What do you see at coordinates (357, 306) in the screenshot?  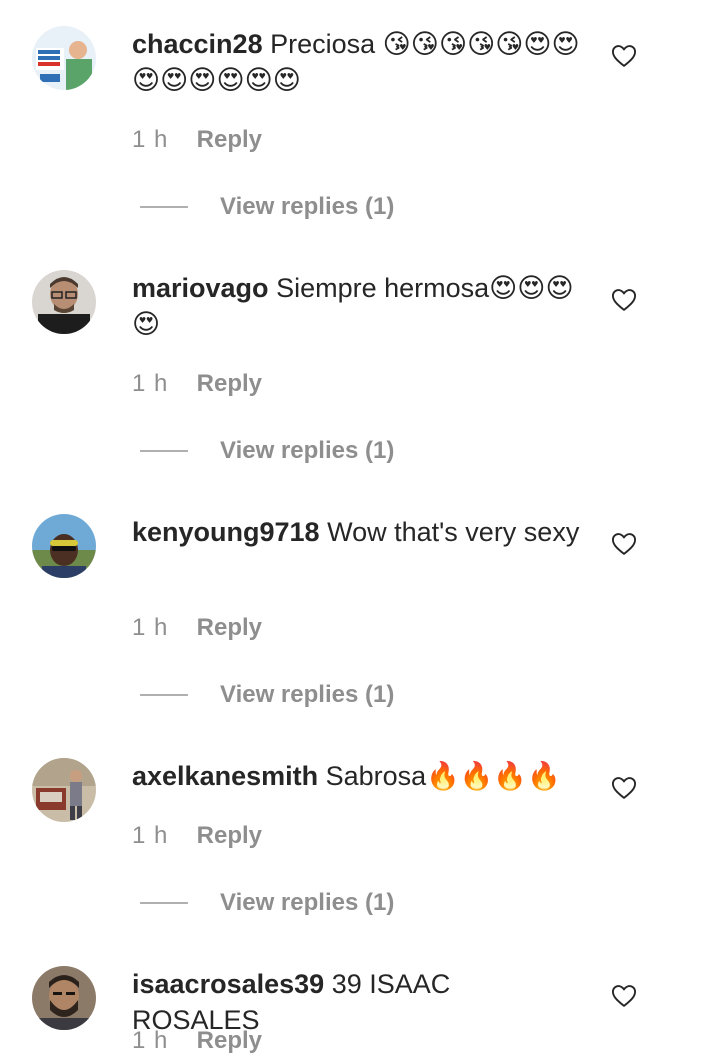 I see `comment-text: mariovago Siempre hermosa😍😍😍😍` at bounding box center [357, 306].